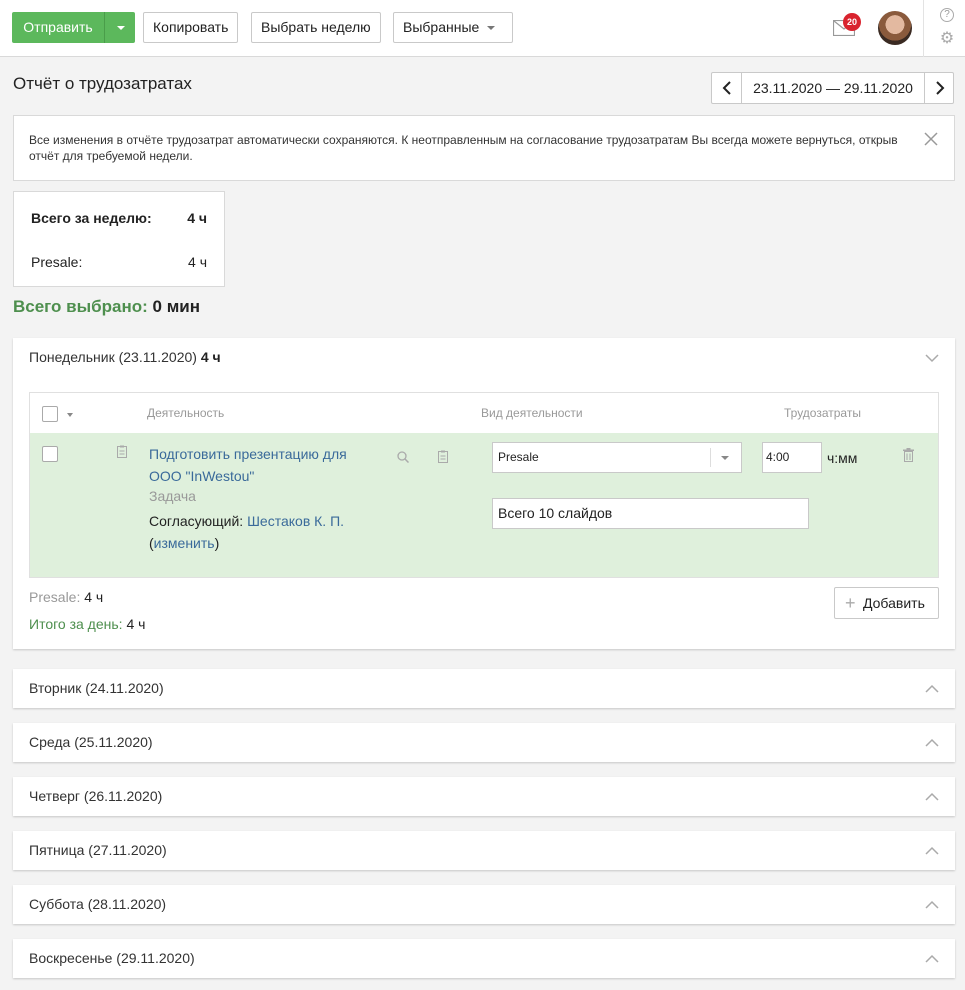 The height and width of the screenshot is (990, 965). I want to click on add-button: + Добавить, so click(886, 603).